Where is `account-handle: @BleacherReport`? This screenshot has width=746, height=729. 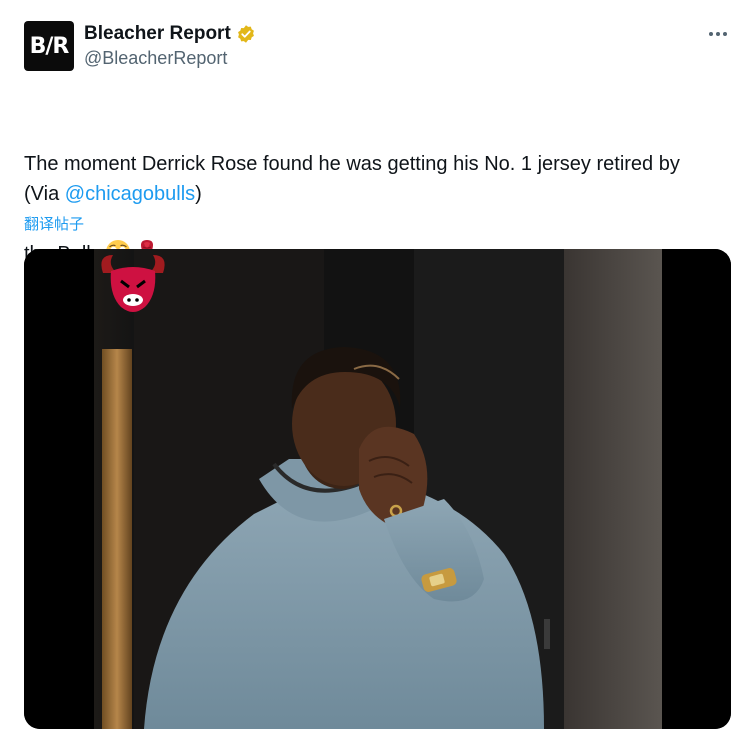
account-handle: @BleacherReport is located at coordinates (155, 58).